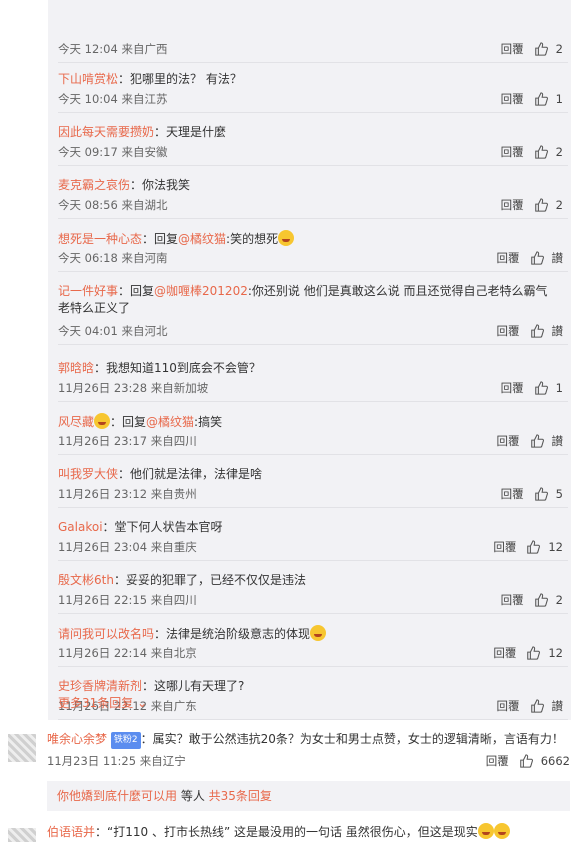 The image size is (587, 843). Describe the element at coordinates (86, 580) in the screenshot. I see `reply-nick: 殷文彬6th` at that location.